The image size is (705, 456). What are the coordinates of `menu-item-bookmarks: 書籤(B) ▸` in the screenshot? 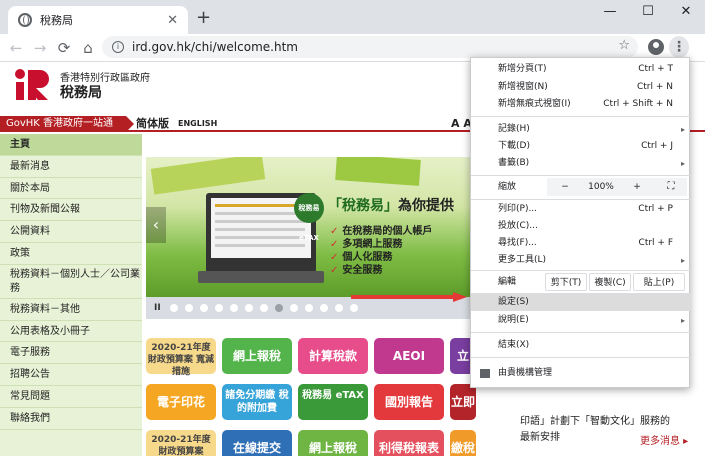 It's located at (581, 163).